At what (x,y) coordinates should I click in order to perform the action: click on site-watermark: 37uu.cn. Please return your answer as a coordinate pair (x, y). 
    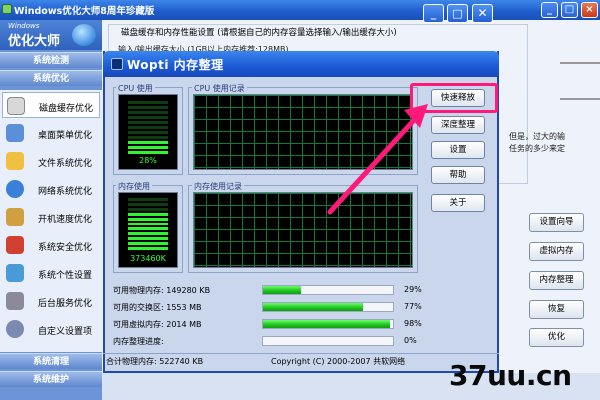
    Looking at the image, I should click on (510, 375).